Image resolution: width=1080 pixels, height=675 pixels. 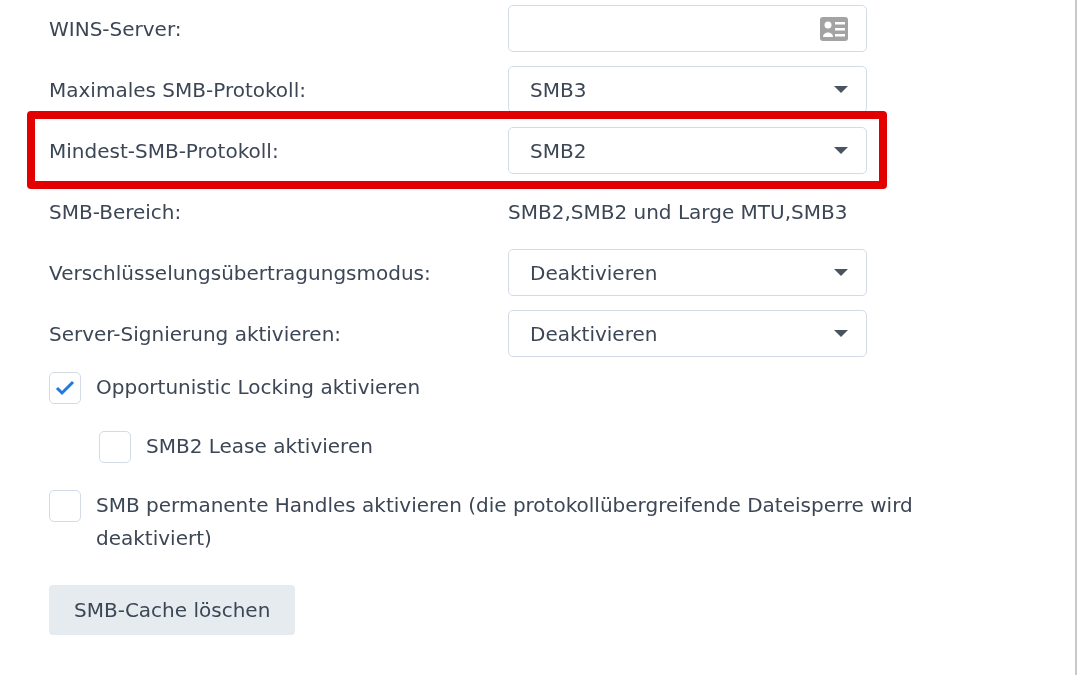 I want to click on input-field, so click(x=687, y=28).